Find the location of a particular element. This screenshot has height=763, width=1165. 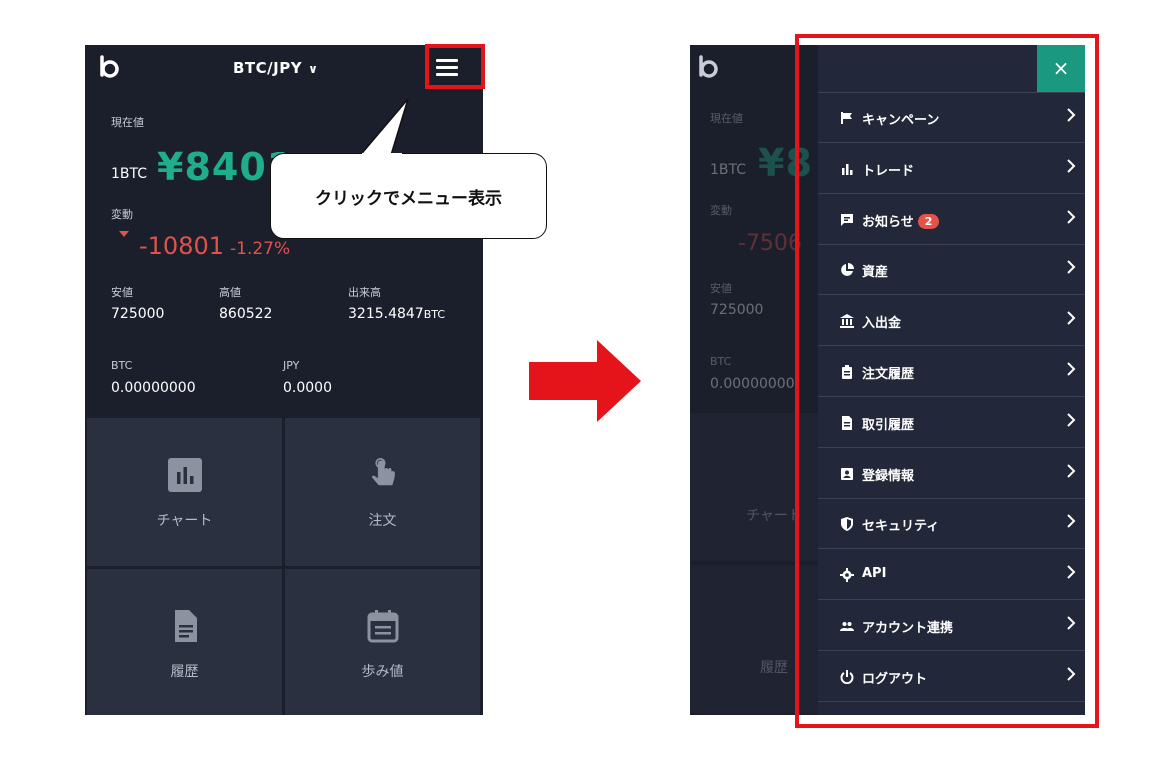

callout-bubble: クリックでメニュー表示 is located at coordinates (408, 196).